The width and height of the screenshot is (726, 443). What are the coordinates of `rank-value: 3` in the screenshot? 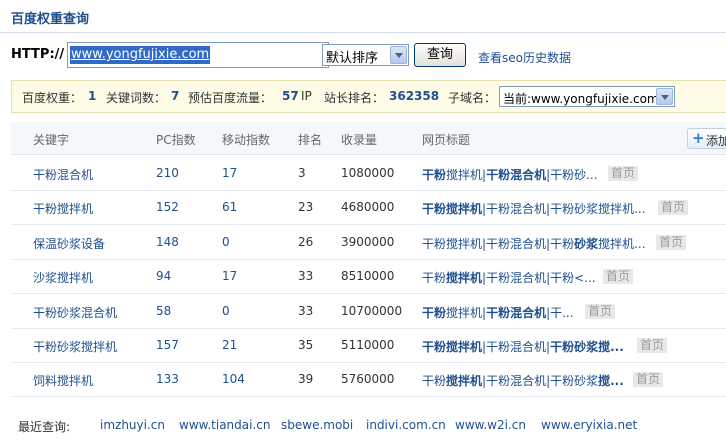 It's located at (302, 173).